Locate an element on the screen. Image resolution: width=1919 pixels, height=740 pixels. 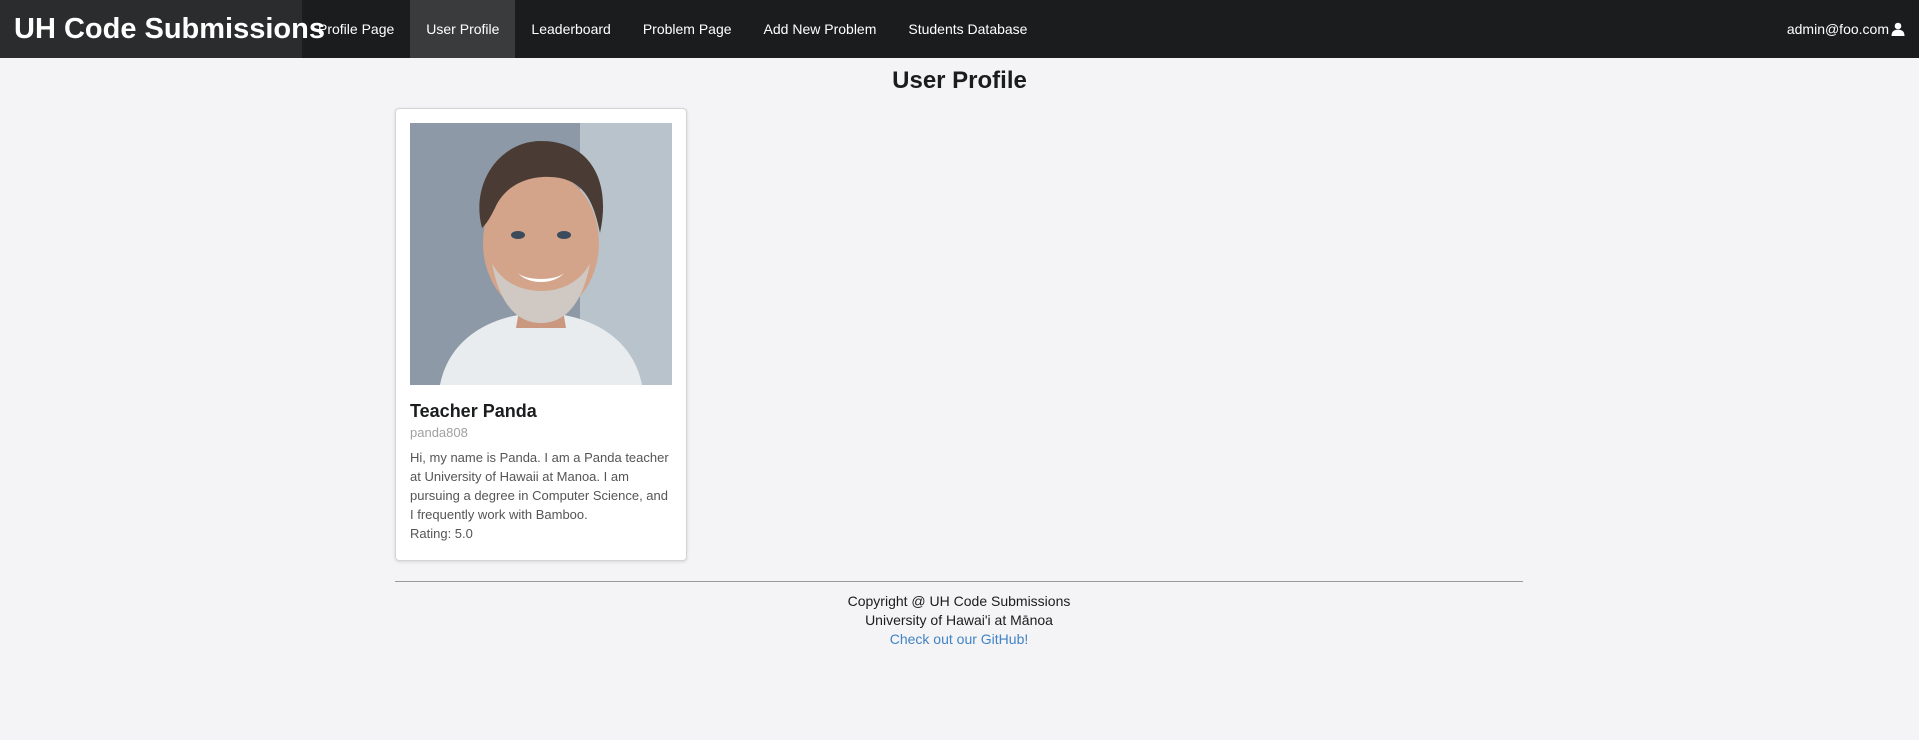
user-email: admin@foo.com is located at coordinates (1837, 29).